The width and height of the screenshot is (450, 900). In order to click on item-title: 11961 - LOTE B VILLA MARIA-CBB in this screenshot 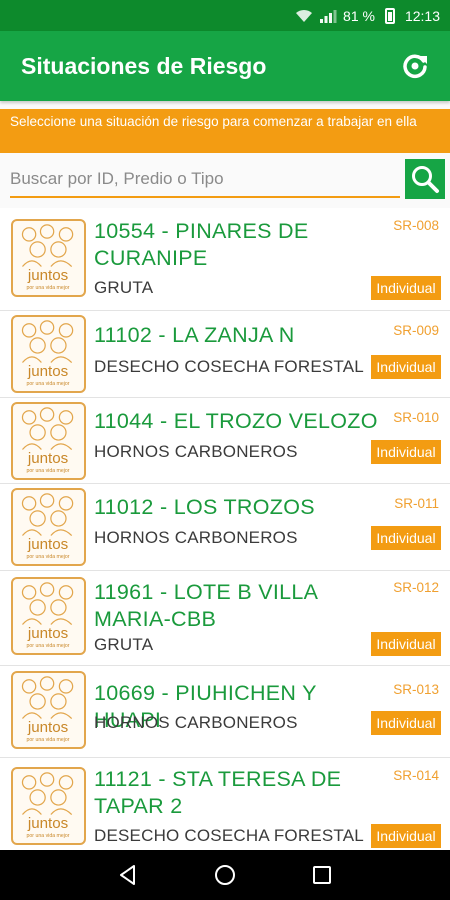, I will do `click(206, 605)`.